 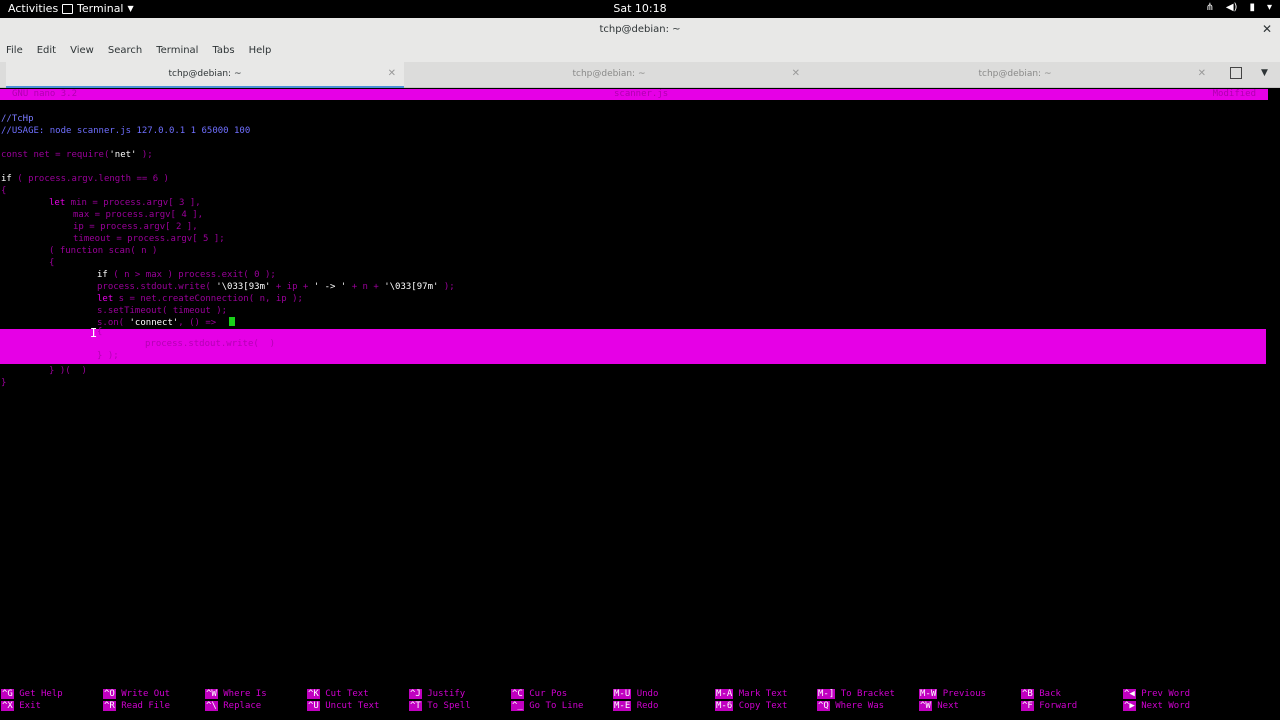 What do you see at coordinates (365, 287) in the screenshot?
I see `code-token: + n +` at bounding box center [365, 287].